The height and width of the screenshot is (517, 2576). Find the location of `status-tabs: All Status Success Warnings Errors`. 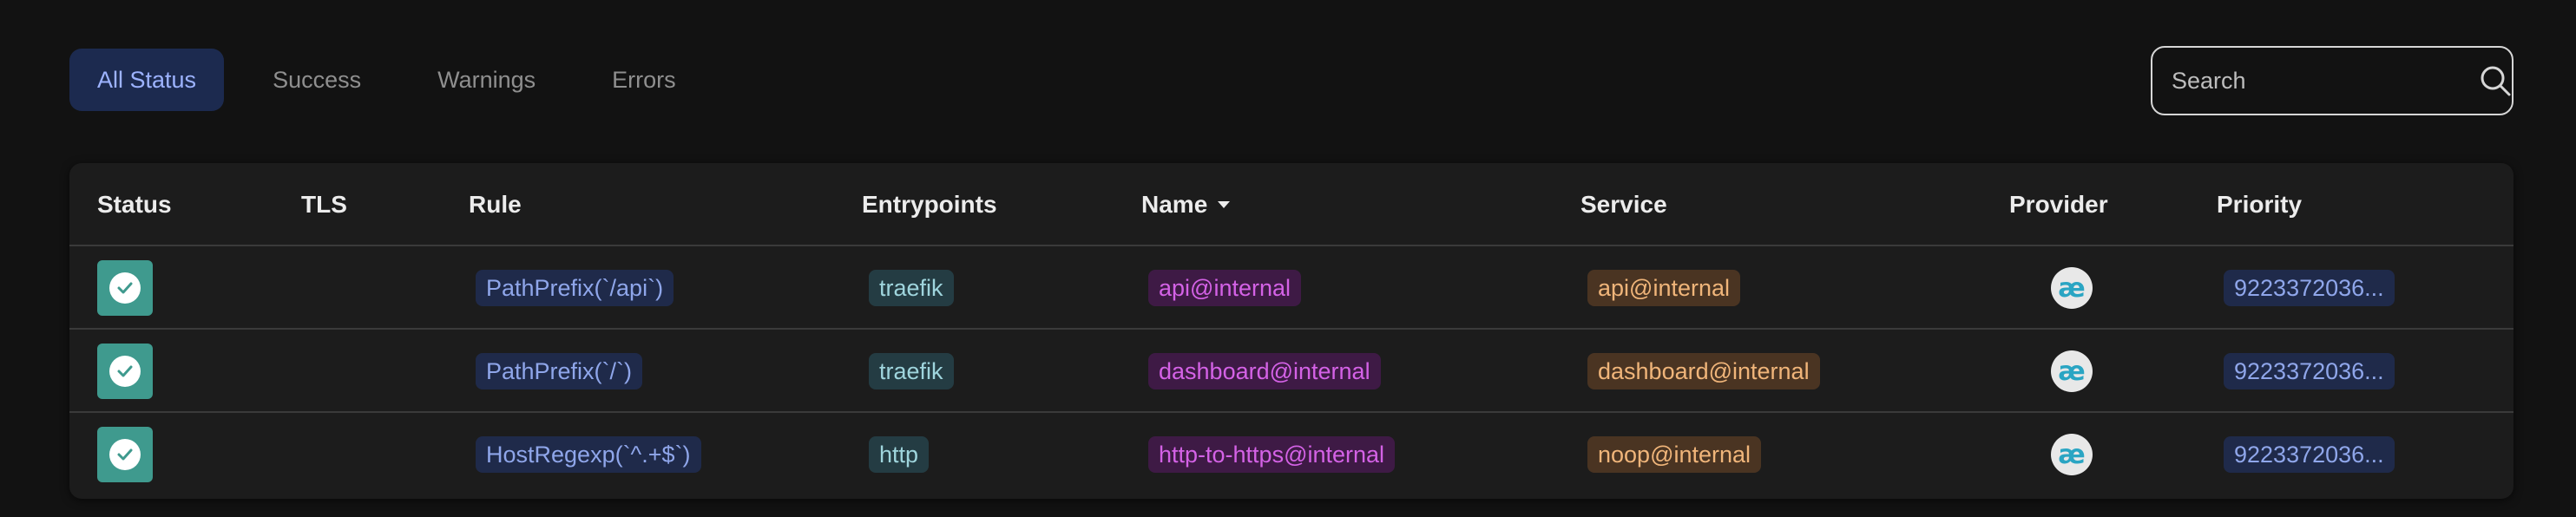

status-tabs: All Status Success Warnings Errors is located at coordinates (397, 80).